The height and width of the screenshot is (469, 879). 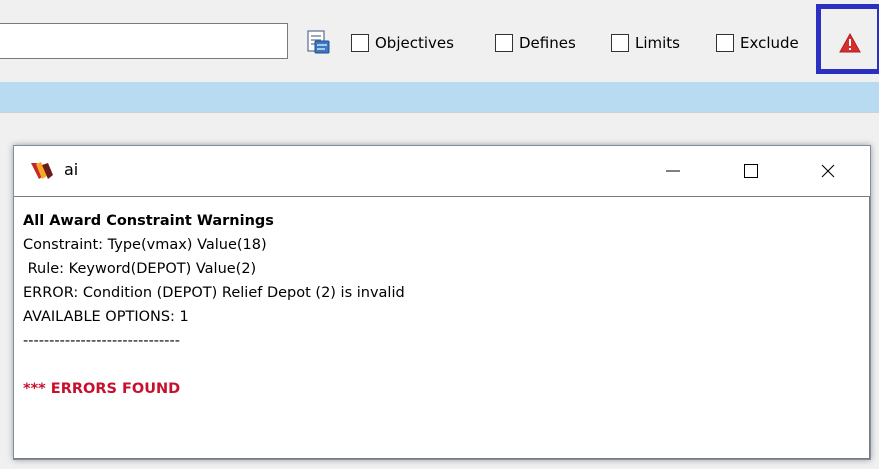 What do you see at coordinates (547, 43) in the screenshot?
I see `defines-label: Defines` at bounding box center [547, 43].